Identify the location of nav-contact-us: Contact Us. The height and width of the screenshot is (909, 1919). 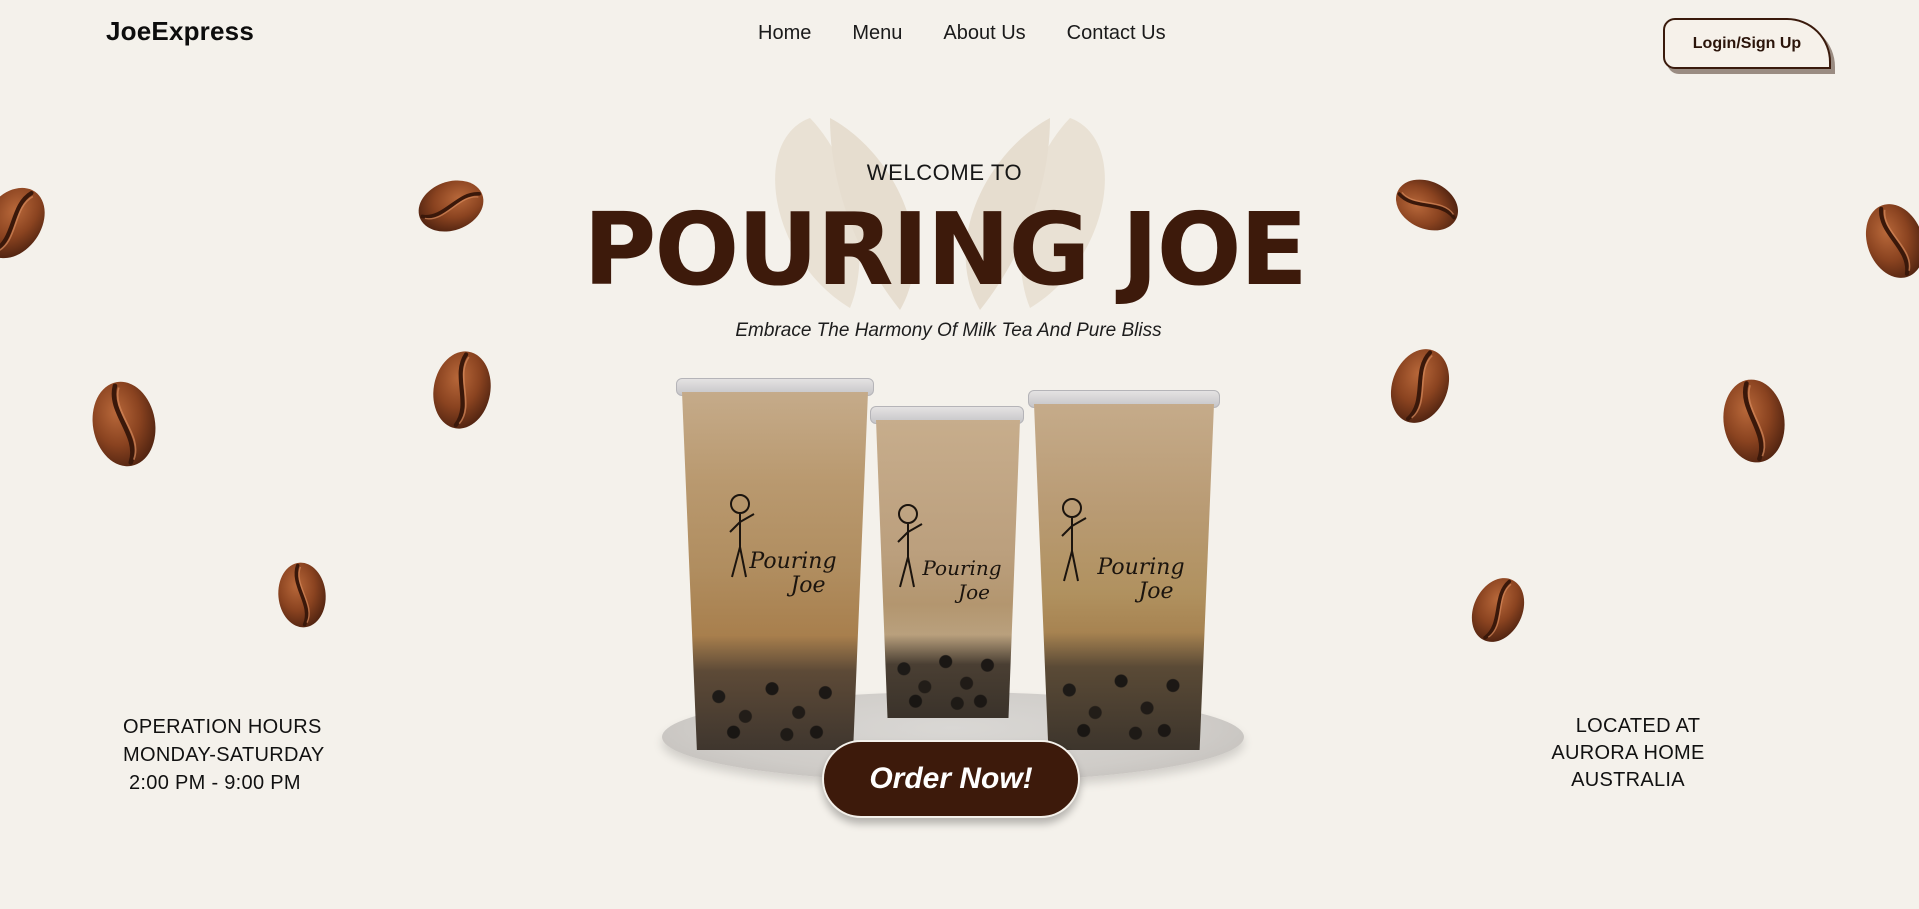
(1116, 33).